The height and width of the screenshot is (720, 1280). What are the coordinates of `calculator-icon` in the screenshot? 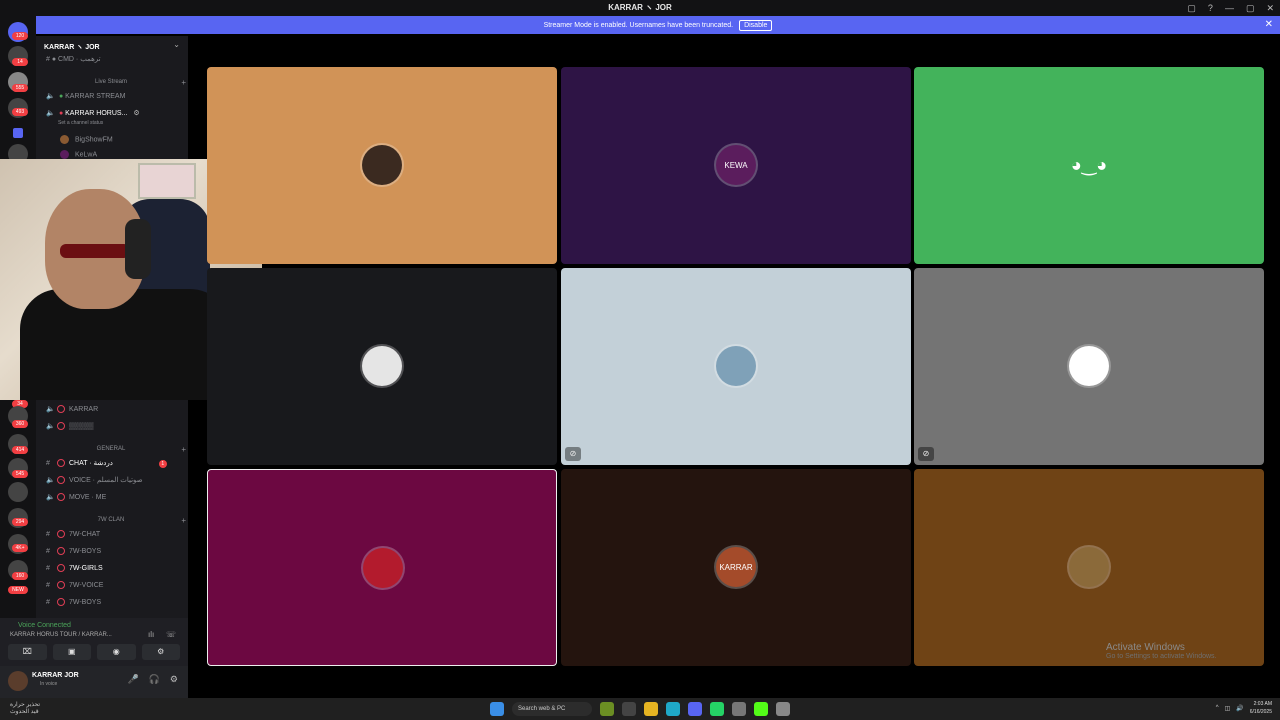 It's located at (739, 709).